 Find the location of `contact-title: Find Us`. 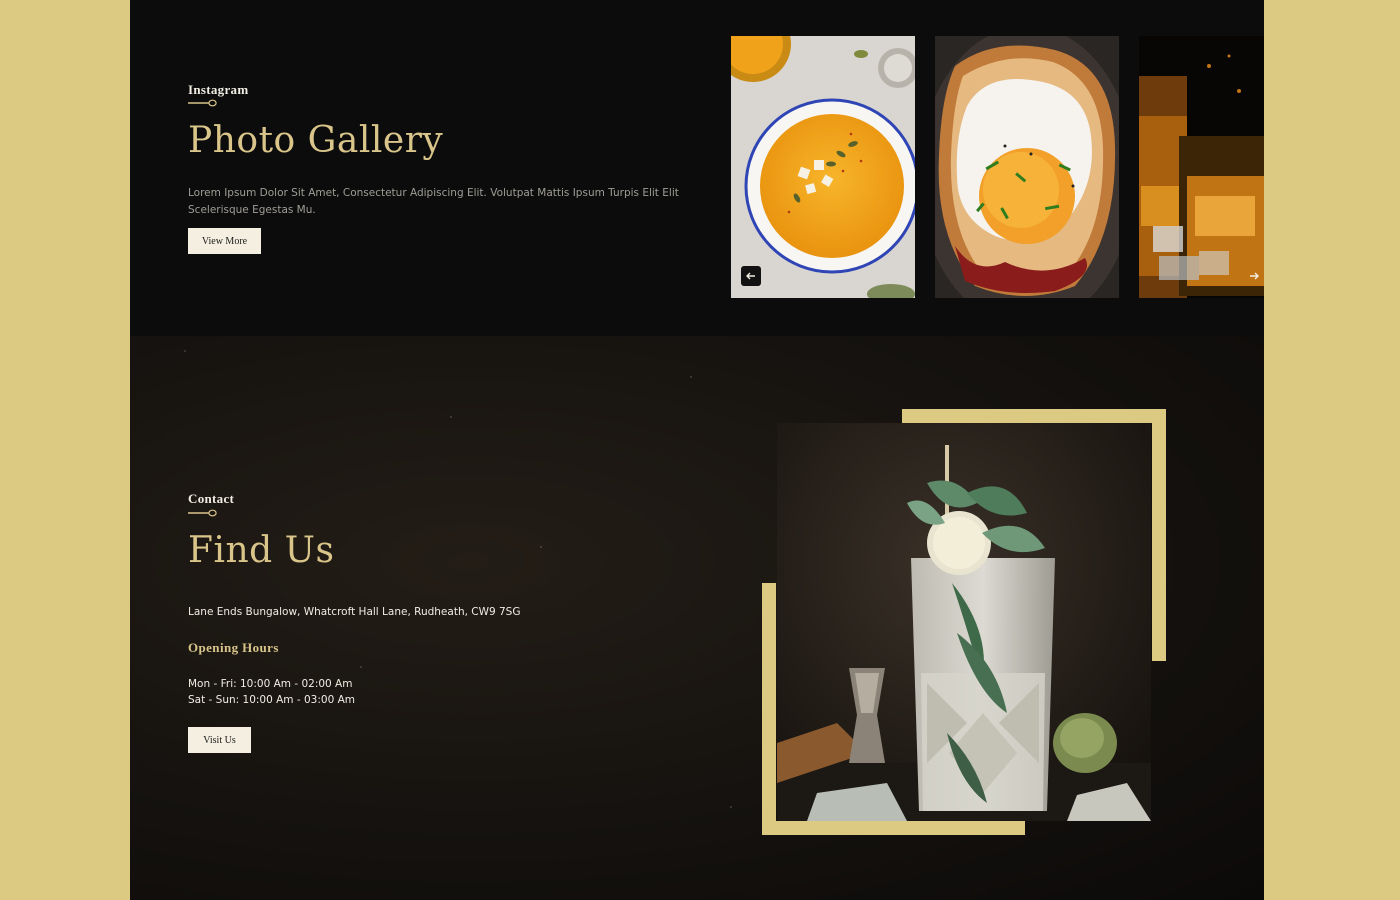

contact-title: Find Us is located at coordinates (261, 550).